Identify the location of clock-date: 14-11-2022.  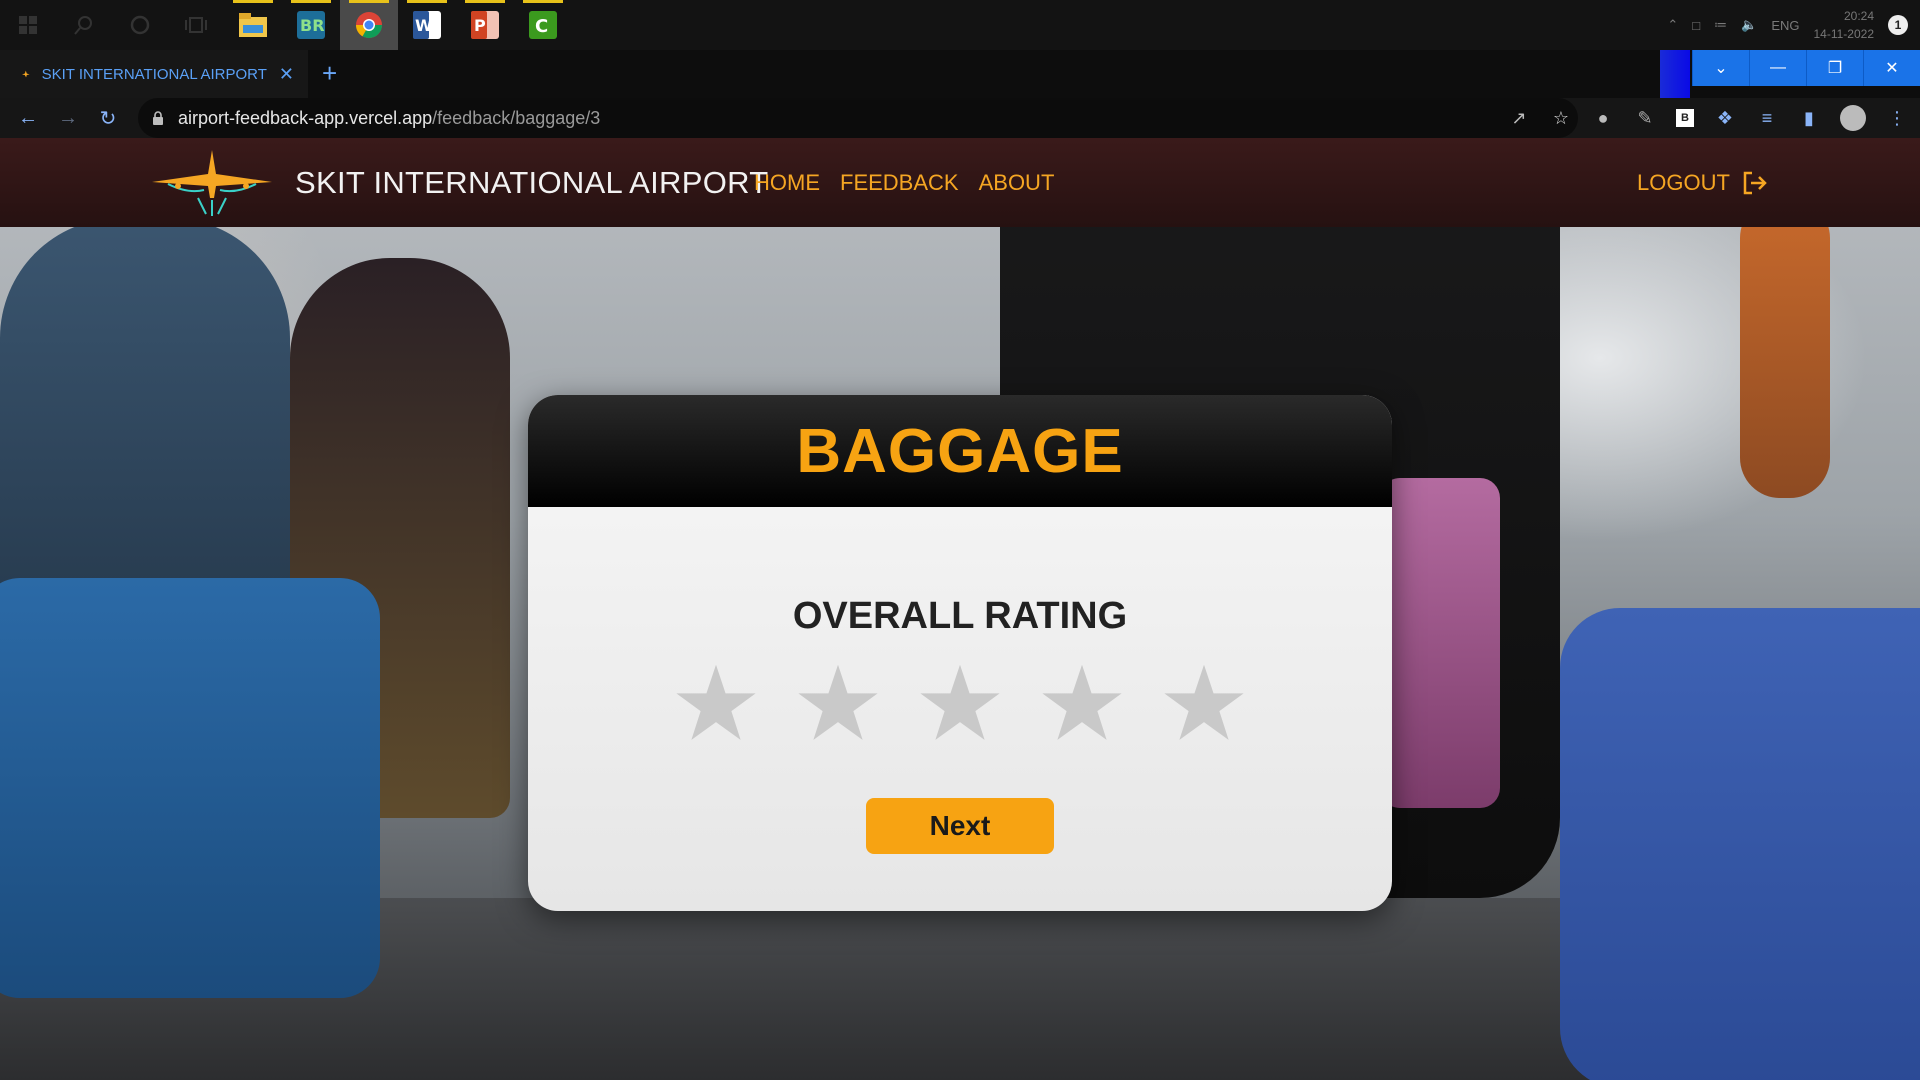
(1844, 34).